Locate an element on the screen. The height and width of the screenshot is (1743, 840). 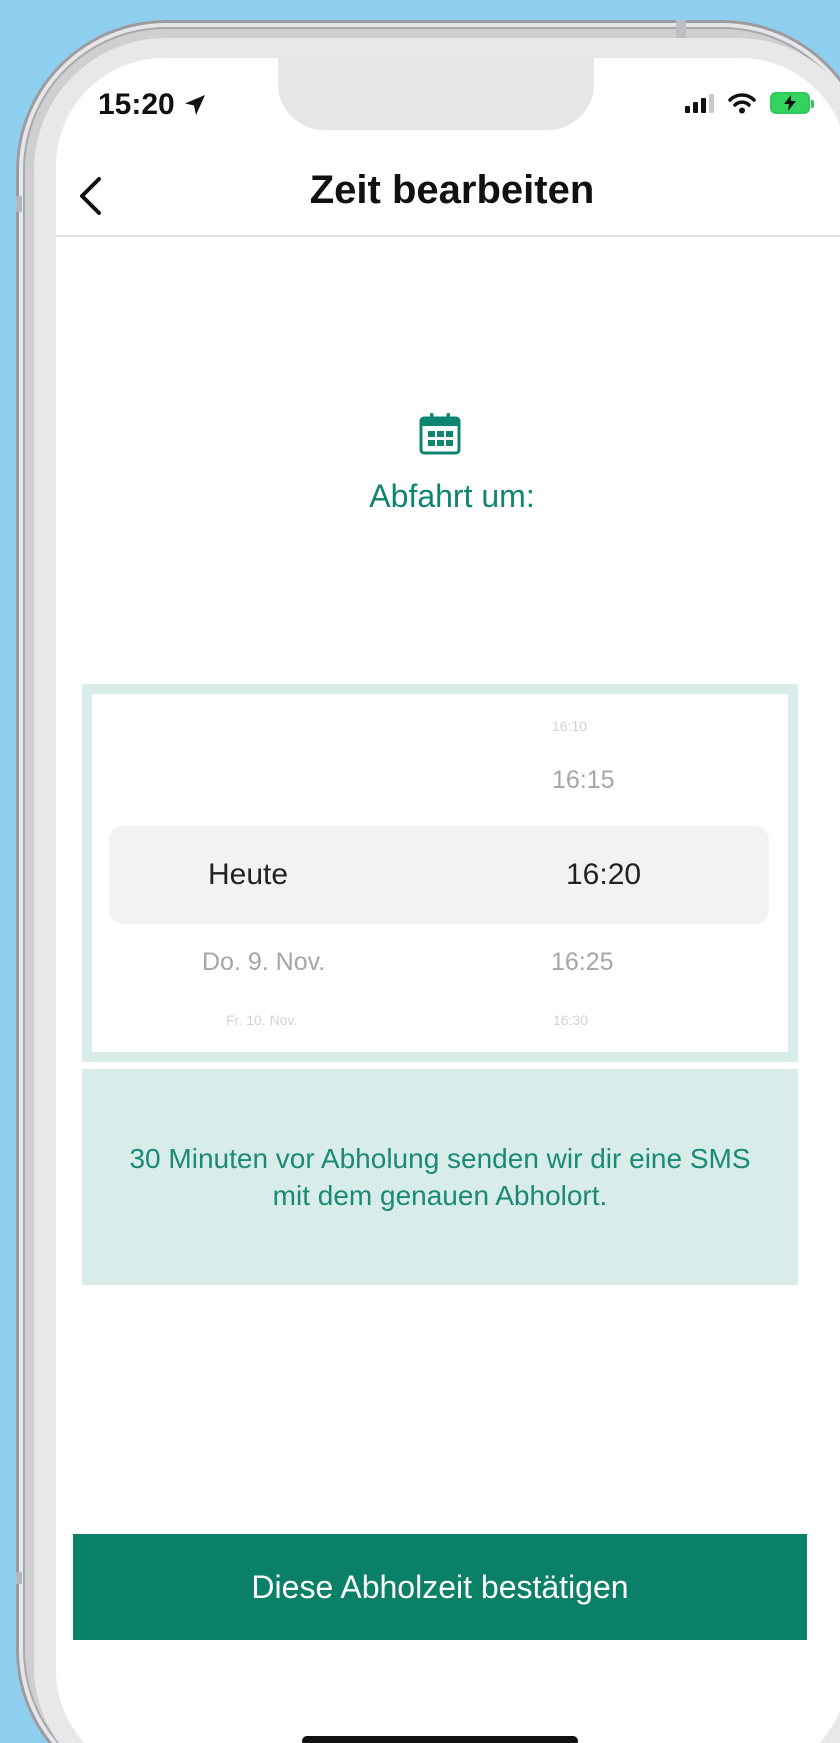
time-option: 16:15 is located at coordinates (583, 780).